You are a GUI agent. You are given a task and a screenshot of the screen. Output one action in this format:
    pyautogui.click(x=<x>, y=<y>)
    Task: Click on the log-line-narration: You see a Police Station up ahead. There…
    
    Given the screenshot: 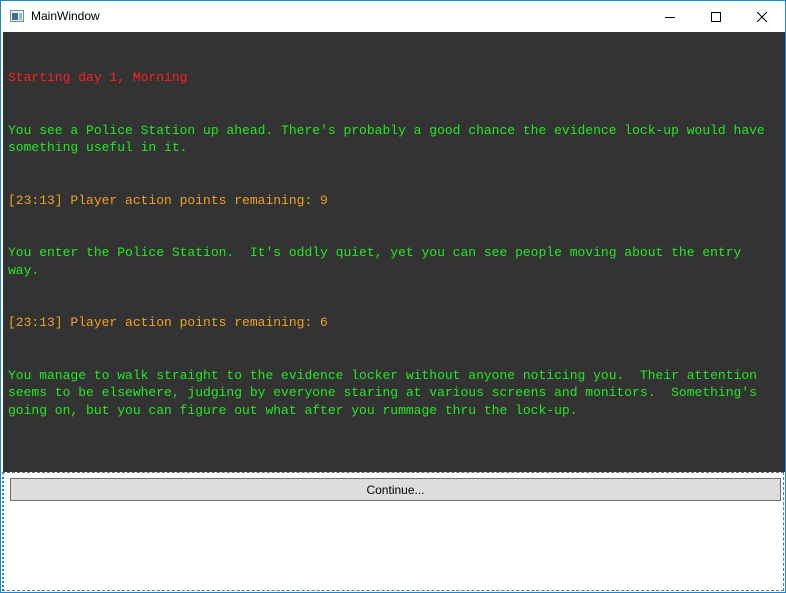 What is the action you would take?
    pyautogui.click(x=390, y=139)
    